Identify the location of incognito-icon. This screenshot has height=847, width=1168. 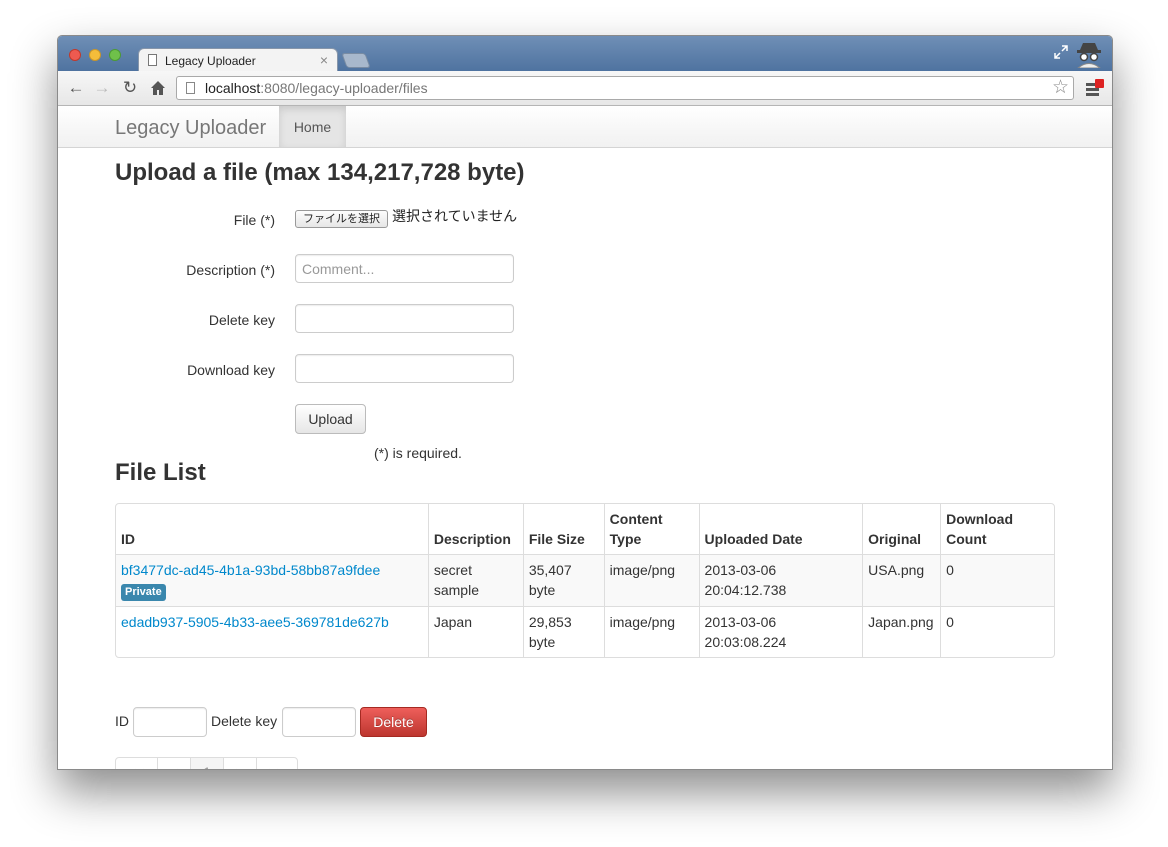
(1089, 54).